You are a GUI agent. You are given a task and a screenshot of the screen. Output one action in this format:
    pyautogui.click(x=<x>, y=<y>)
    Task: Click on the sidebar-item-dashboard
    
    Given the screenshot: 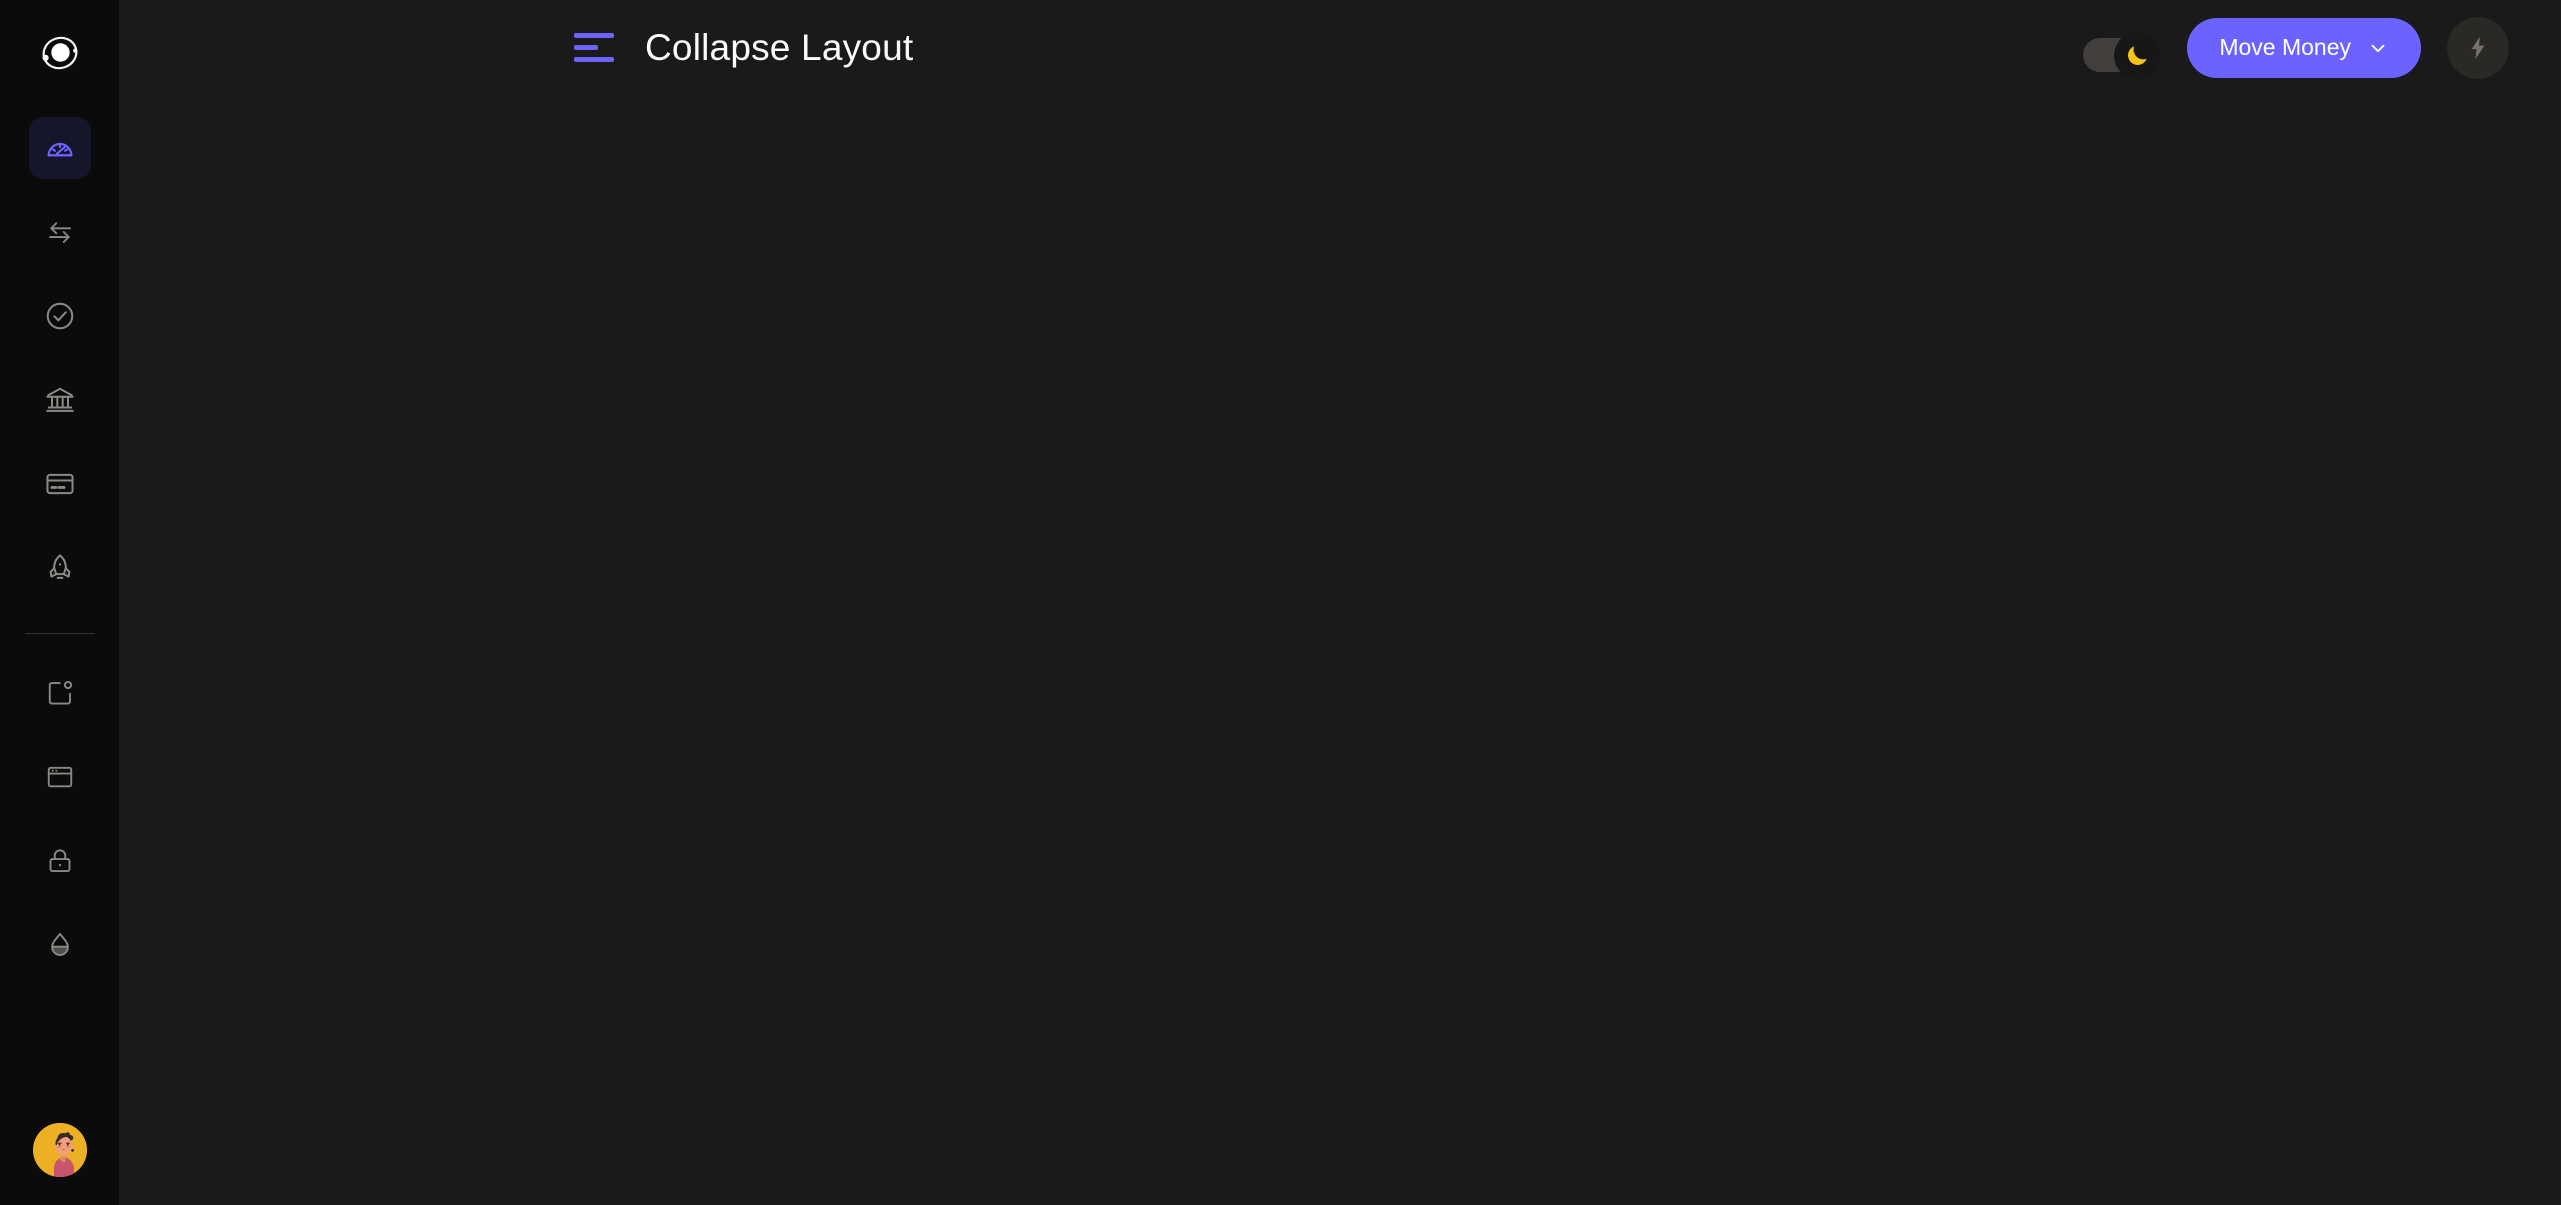 What is the action you would take?
    pyautogui.click(x=59, y=148)
    